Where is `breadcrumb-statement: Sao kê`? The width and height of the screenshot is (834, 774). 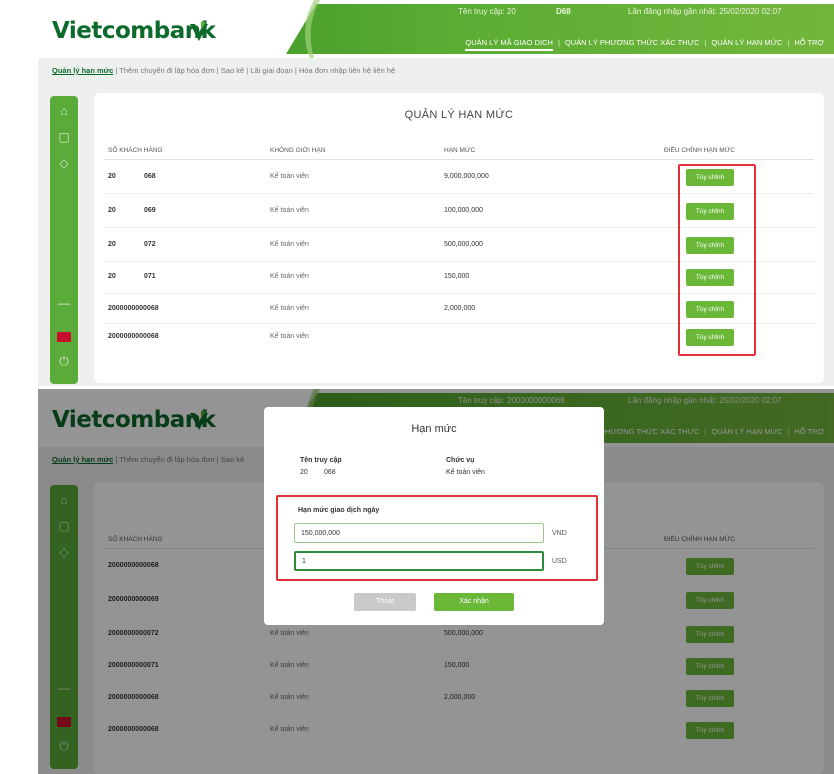 breadcrumb-statement: Sao kê is located at coordinates (232, 70).